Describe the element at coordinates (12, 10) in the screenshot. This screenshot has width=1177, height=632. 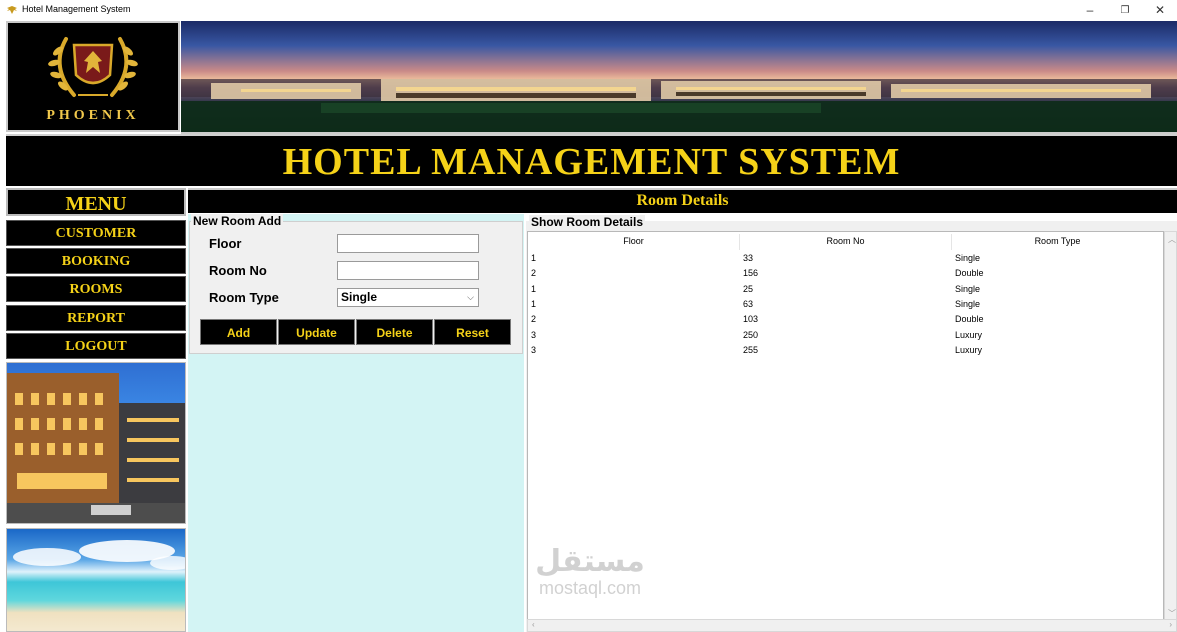
I see `phoenix-app-icon` at that location.